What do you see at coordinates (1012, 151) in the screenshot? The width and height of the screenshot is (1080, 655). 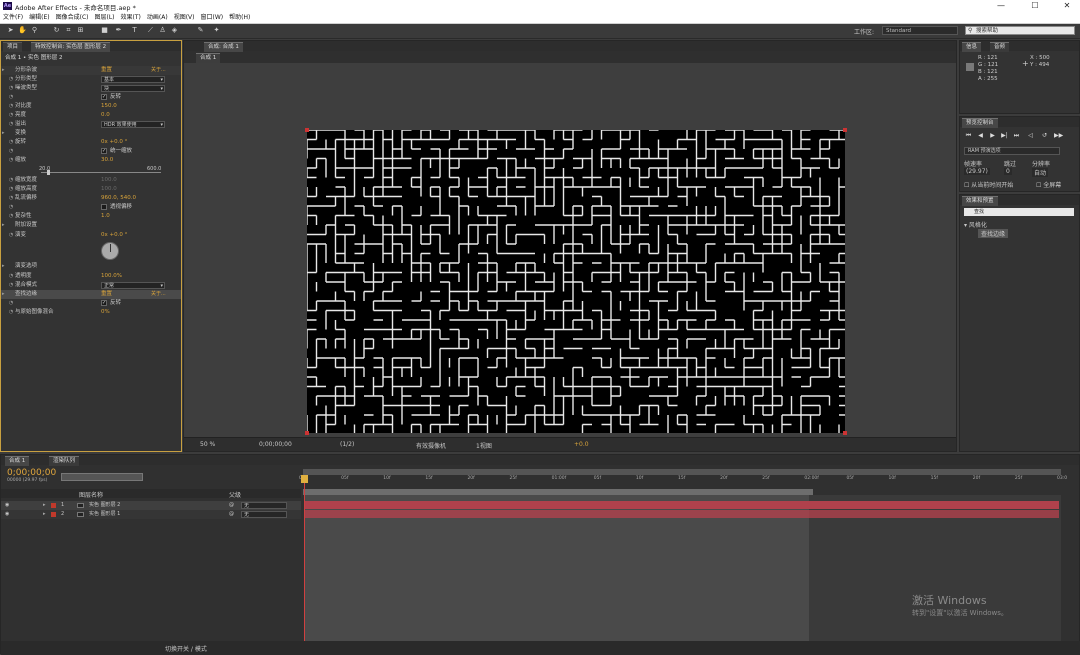 I see `ram-preview-select: RAM 预演选项` at bounding box center [1012, 151].